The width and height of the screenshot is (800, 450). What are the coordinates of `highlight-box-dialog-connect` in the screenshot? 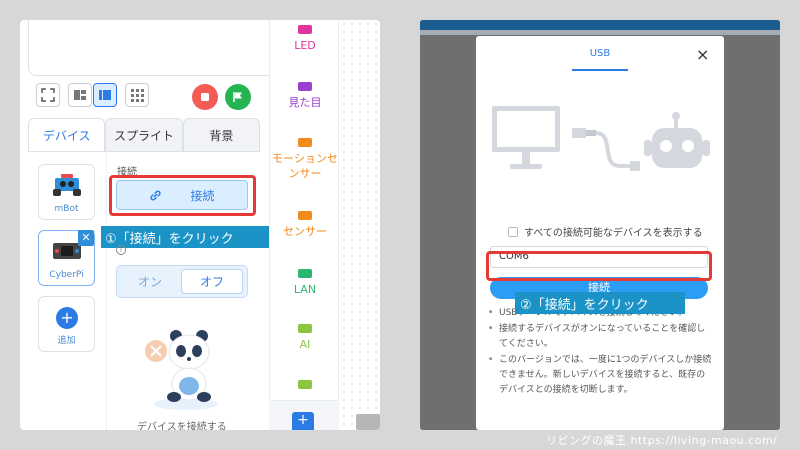 It's located at (599, 266).